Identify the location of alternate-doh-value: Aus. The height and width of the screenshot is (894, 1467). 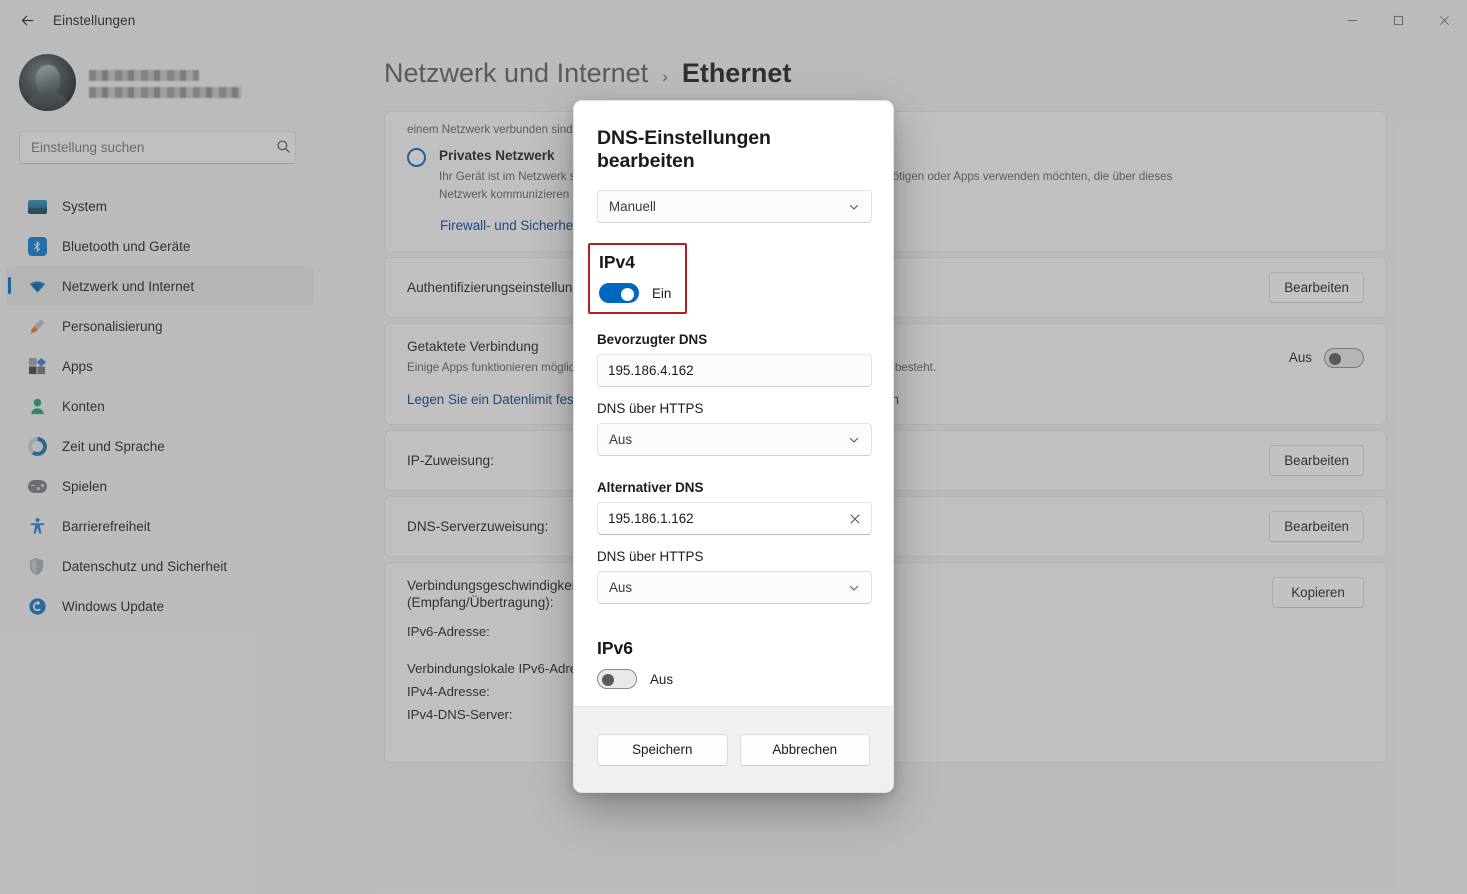
(621, 587).